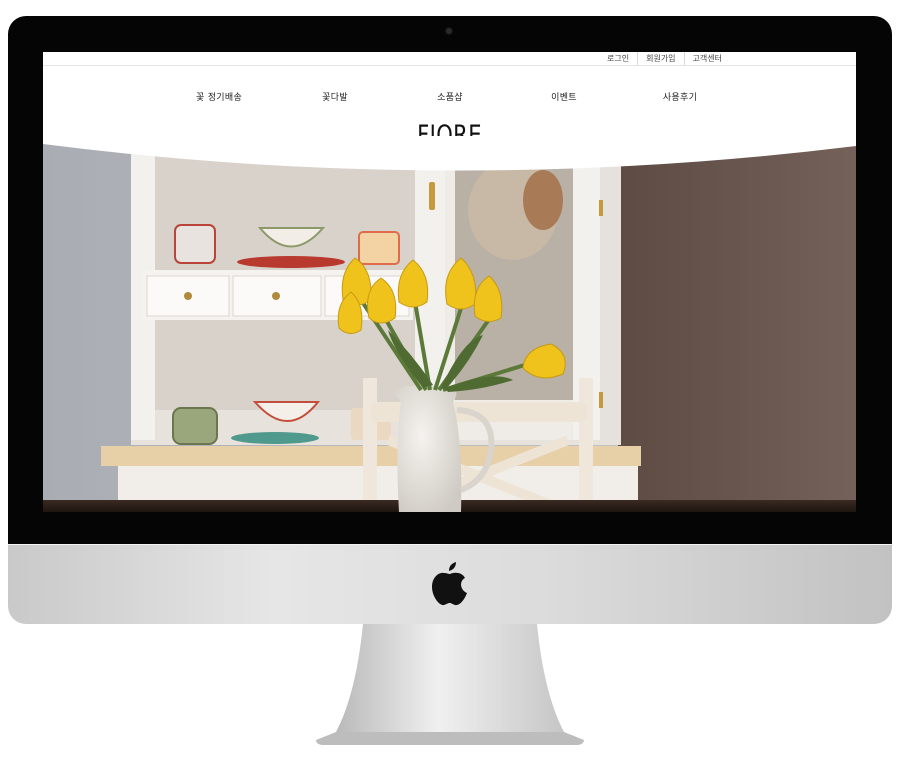 The image size is (900, 758). Describe the element at coordinates (449, 584) in the screenshot. I see `apple-logo-icon` at that location.